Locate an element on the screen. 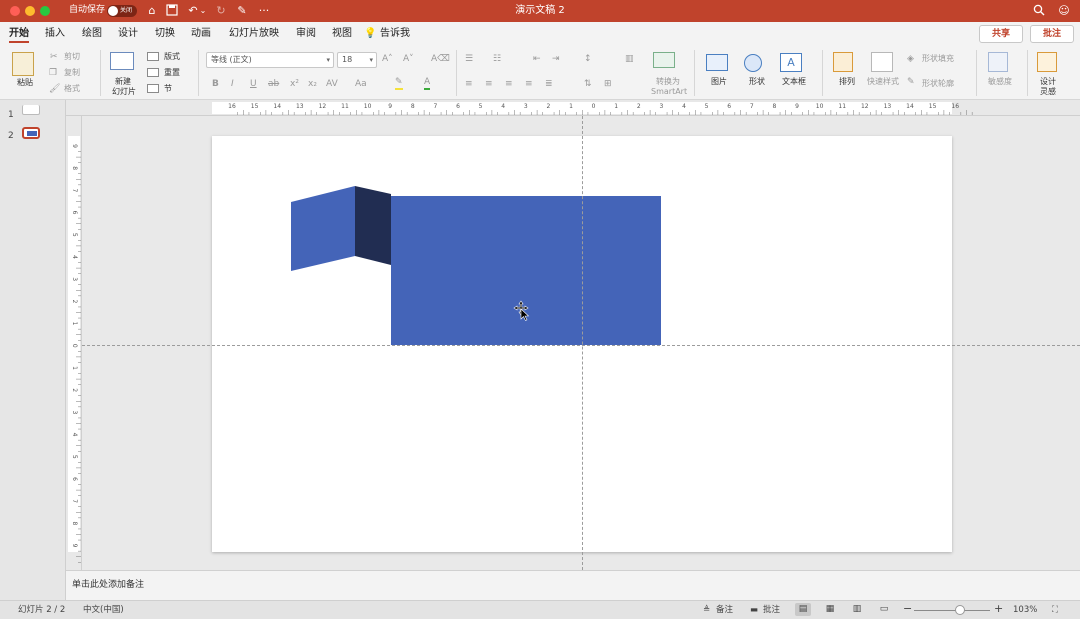 The height and width of the screenshot is (619, 1080). new-slide-icon is located at coordinates (122, 61).